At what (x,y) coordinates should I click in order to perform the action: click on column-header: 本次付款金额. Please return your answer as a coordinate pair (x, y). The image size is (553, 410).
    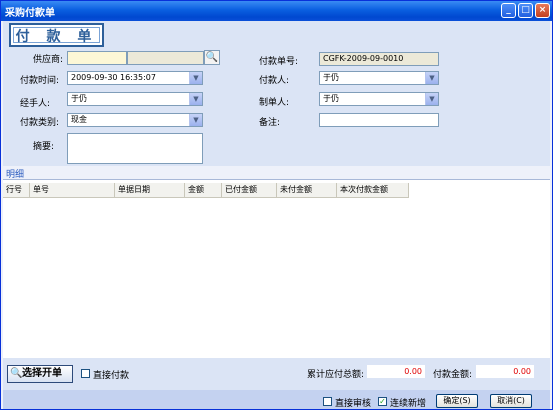
    Looking at the image, I should click on (373, 190).